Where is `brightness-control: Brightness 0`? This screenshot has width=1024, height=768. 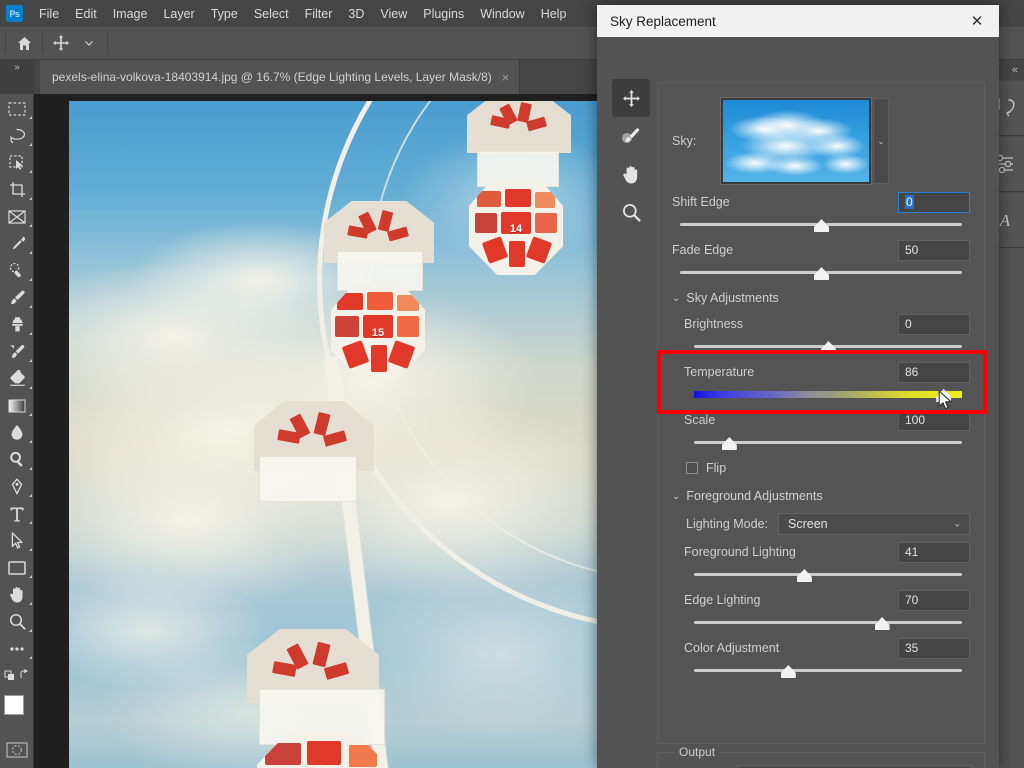
brightness-control: Brightness 0 is located at coordinates (821, 334).